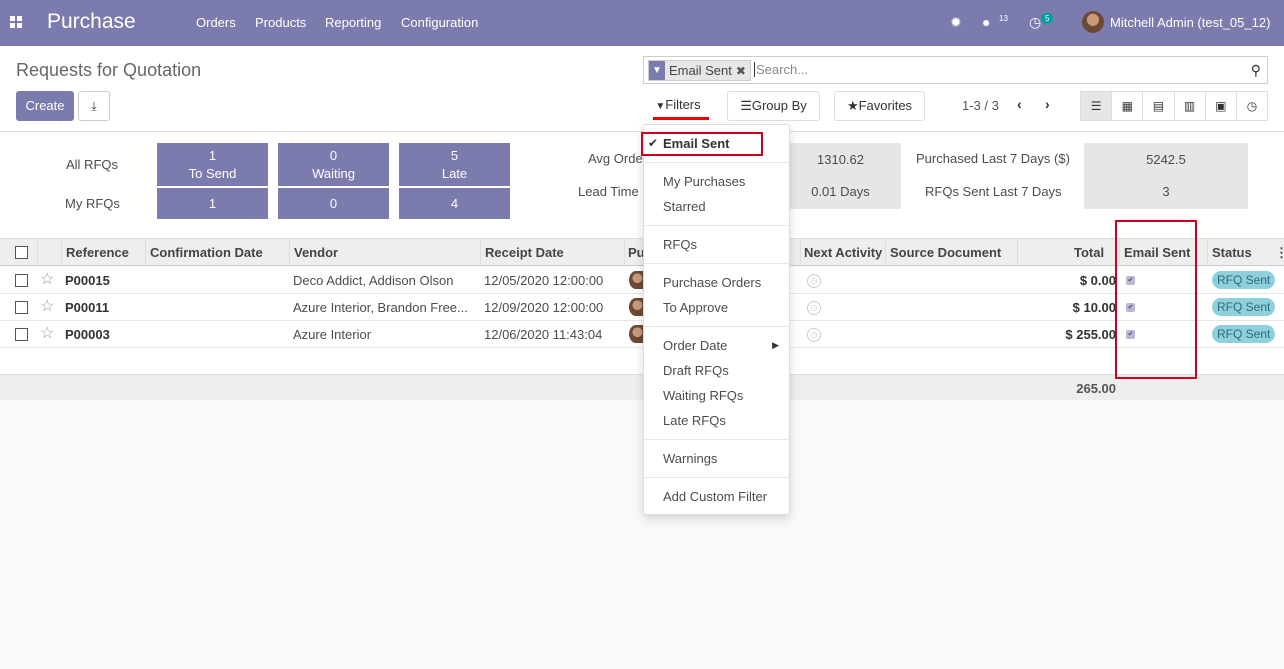  I want to click on graph-view-icon: ▥, so click(1190, 106).